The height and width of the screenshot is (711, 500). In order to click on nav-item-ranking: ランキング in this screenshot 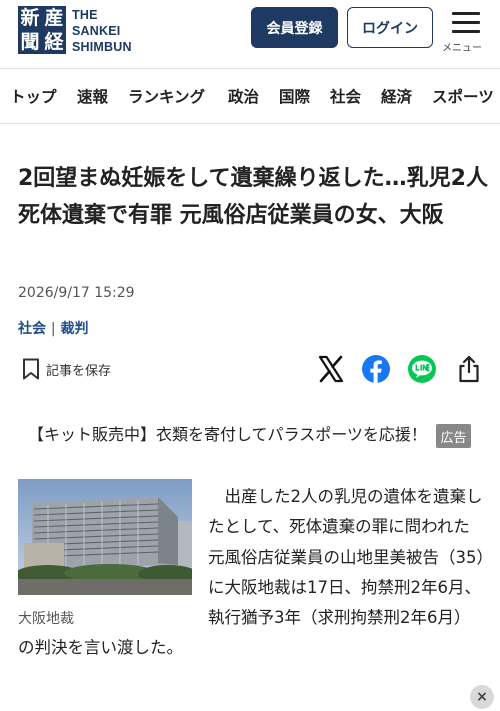, I will do `click(166, 96)`.